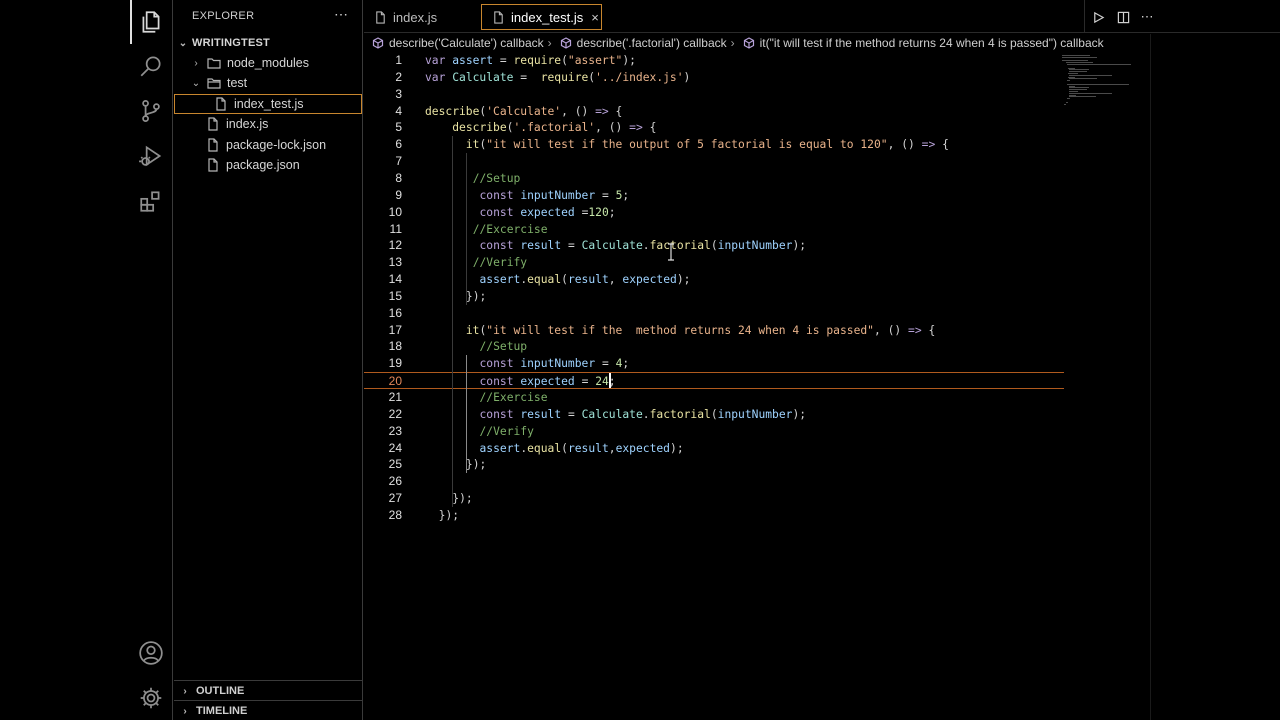  What do you see at coordinates (714, 127) in the screenshot?
I see `code-line: 5 describe('.factorial', () => {` at bounding box center [714, 127].